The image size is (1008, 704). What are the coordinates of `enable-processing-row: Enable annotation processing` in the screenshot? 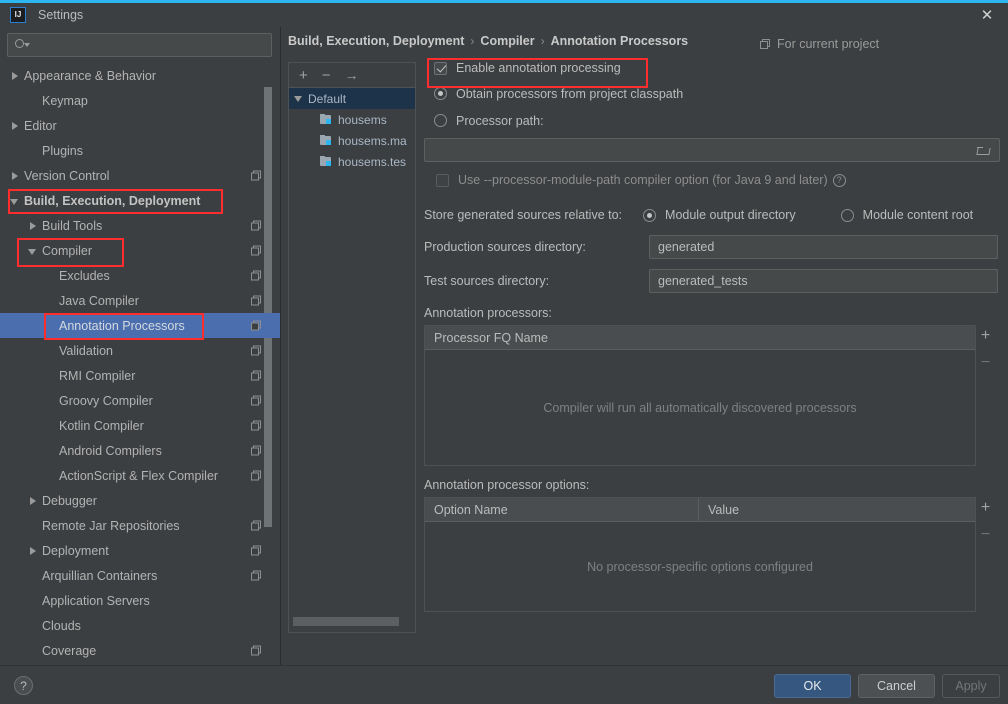 It's located at (716, 68).